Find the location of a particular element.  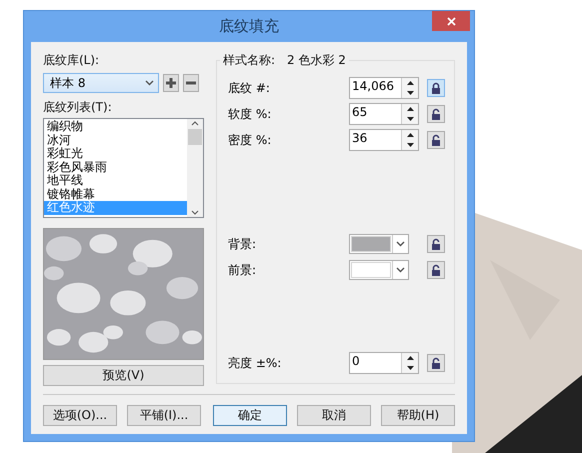

field-label: 底纹 #: is located at coordinates (249, 88).